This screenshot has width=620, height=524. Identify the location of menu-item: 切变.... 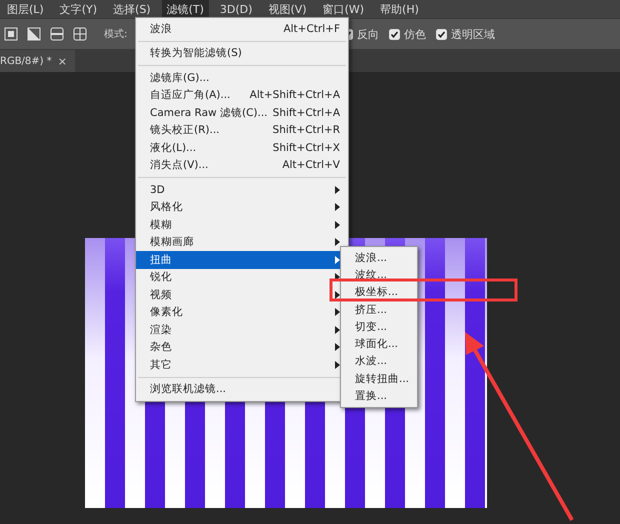
(379, 327).